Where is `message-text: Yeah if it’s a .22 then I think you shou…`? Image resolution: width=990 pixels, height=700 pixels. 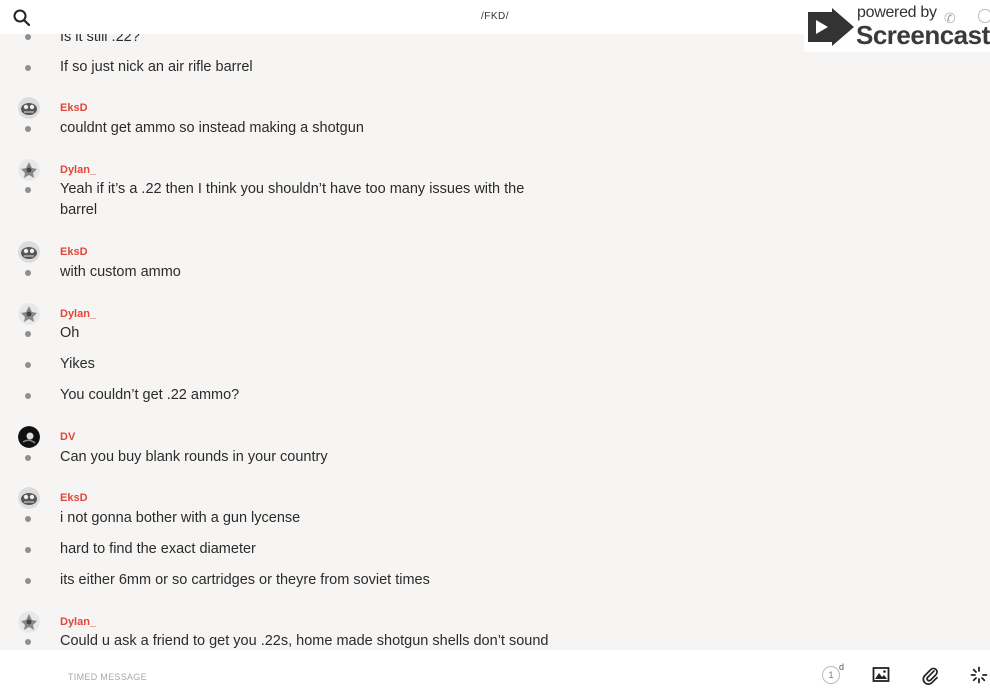
message-text: Yeah if it’s a .22 then I think you shou… is located at coordinates (292, 199).